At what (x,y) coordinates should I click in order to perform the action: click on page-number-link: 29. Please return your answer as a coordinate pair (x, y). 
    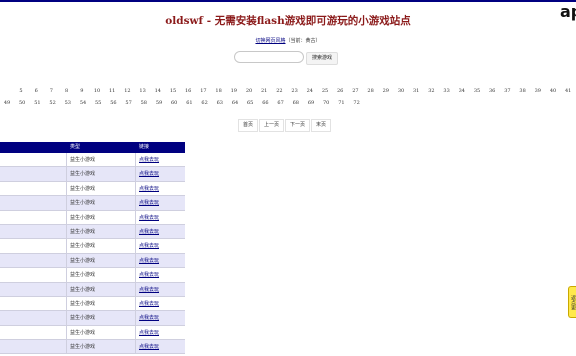
    Looking at the image, I should click on (386, 91).